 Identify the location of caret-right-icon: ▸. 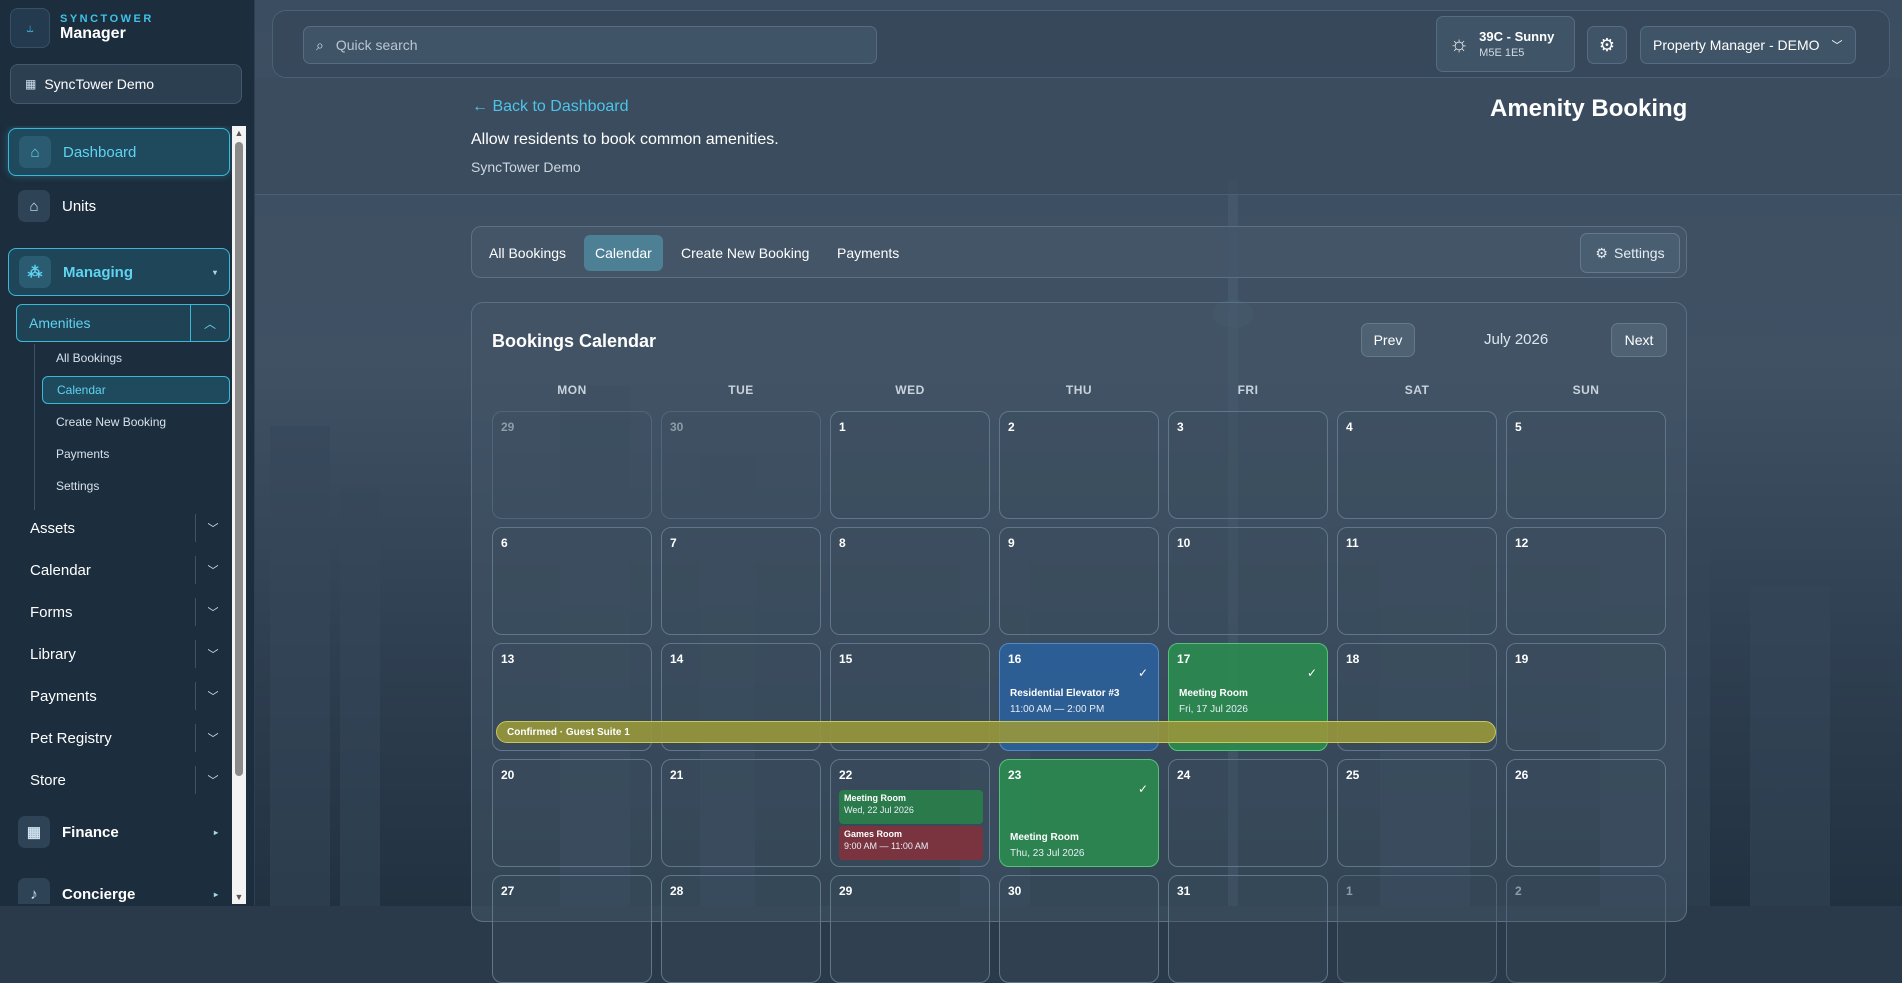
(215, 894).